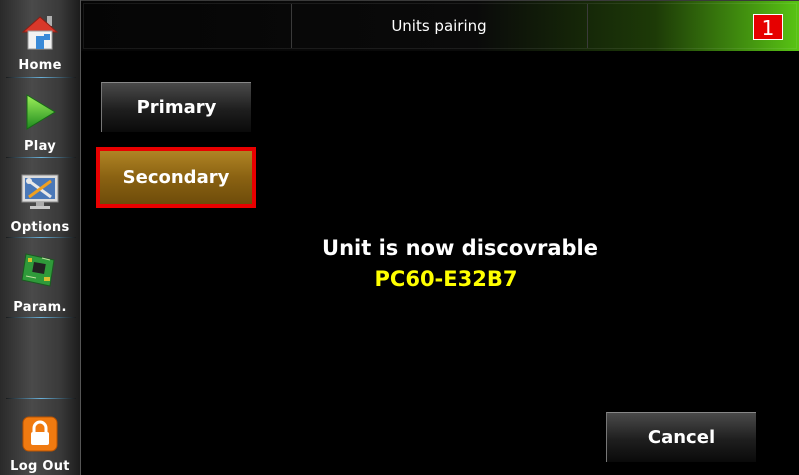  I want to click on status-message: Unit is now discovrable, so click(460, 248).